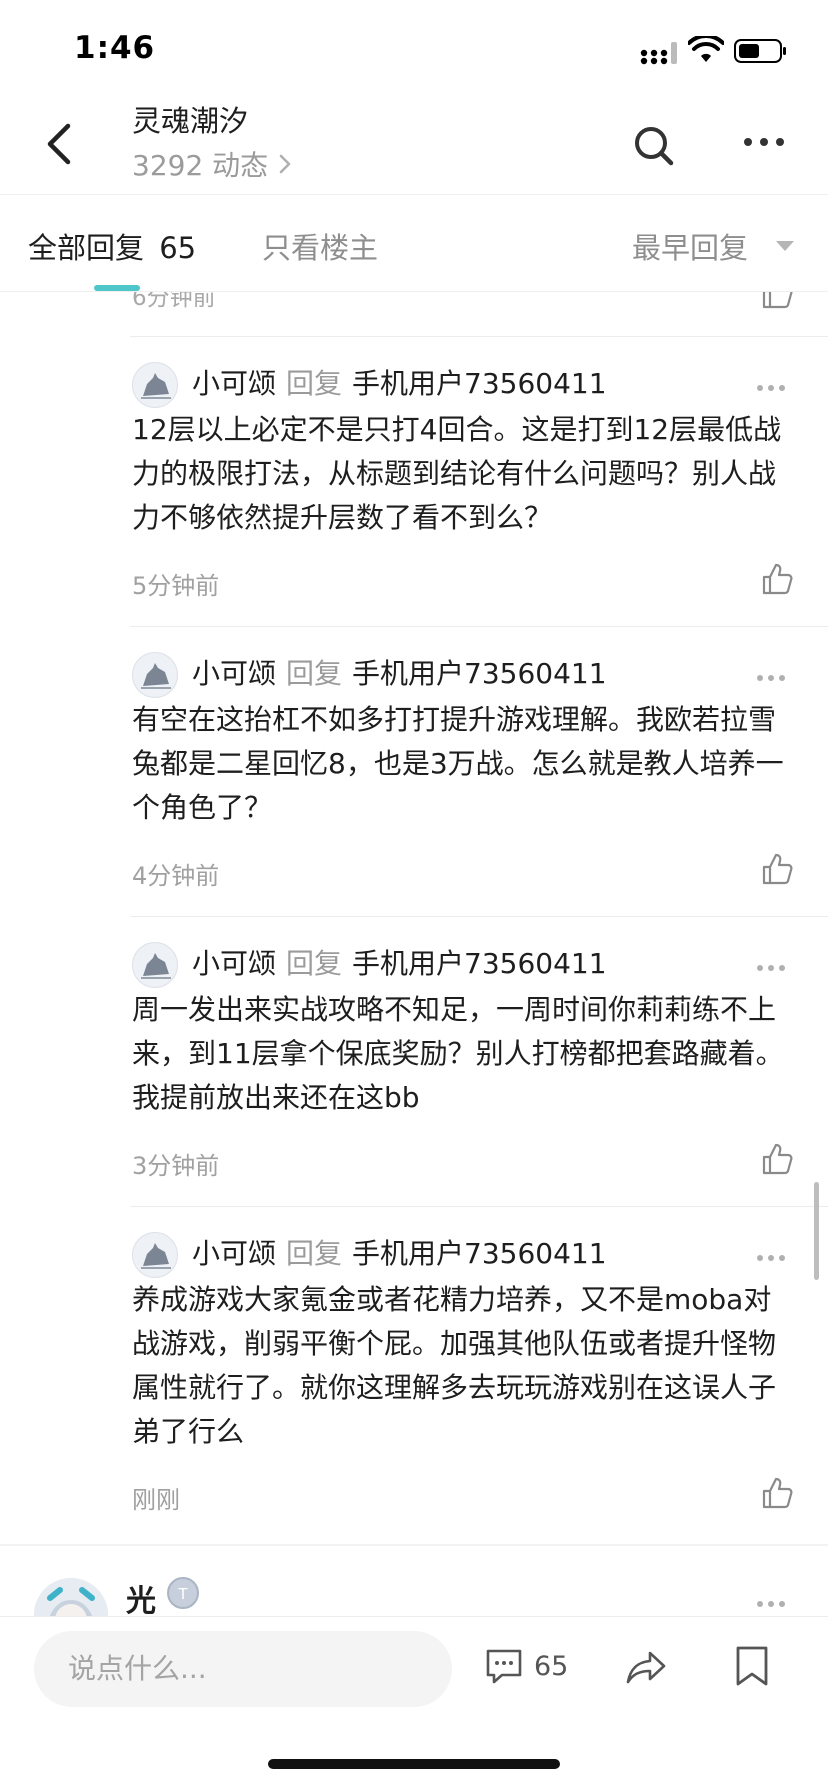 The height and width of the screenshot is (1792, 828). I want to click on wifi-icon, so click(706, 49).